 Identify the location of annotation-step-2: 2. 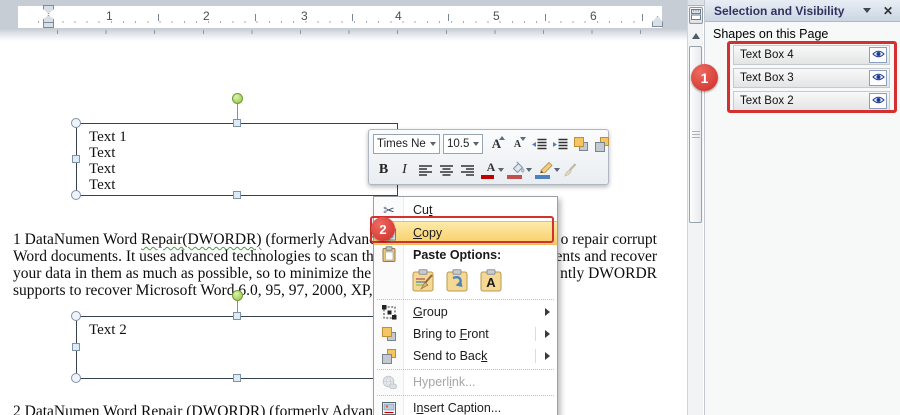
(383, 229).